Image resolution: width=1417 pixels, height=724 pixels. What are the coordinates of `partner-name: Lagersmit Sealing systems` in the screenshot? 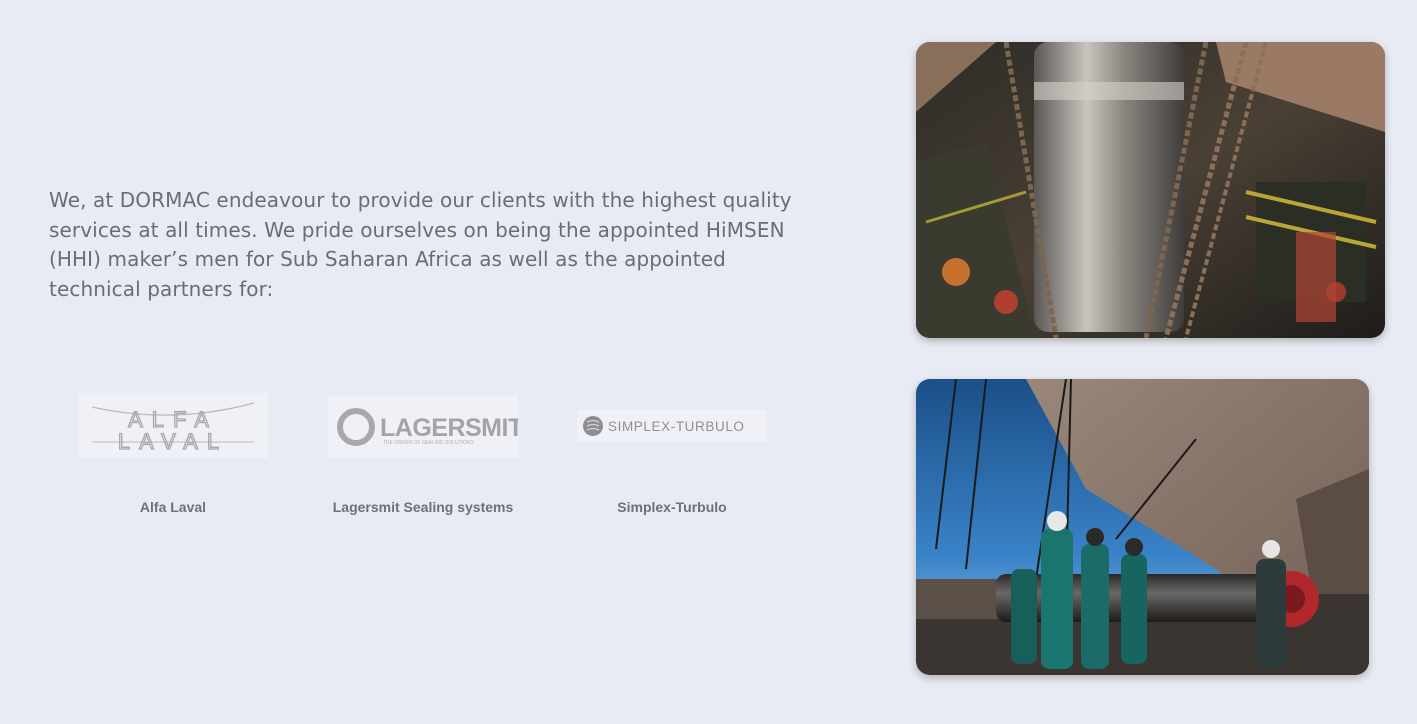 It's located at (423, 507).